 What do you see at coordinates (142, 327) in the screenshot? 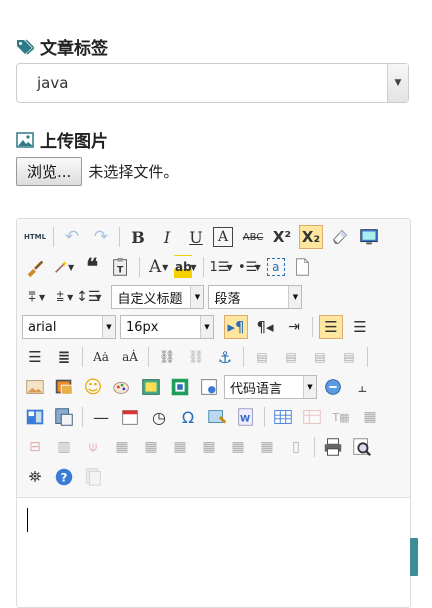
I see `font-size-value: 16px` at bounding box center [142, 327].